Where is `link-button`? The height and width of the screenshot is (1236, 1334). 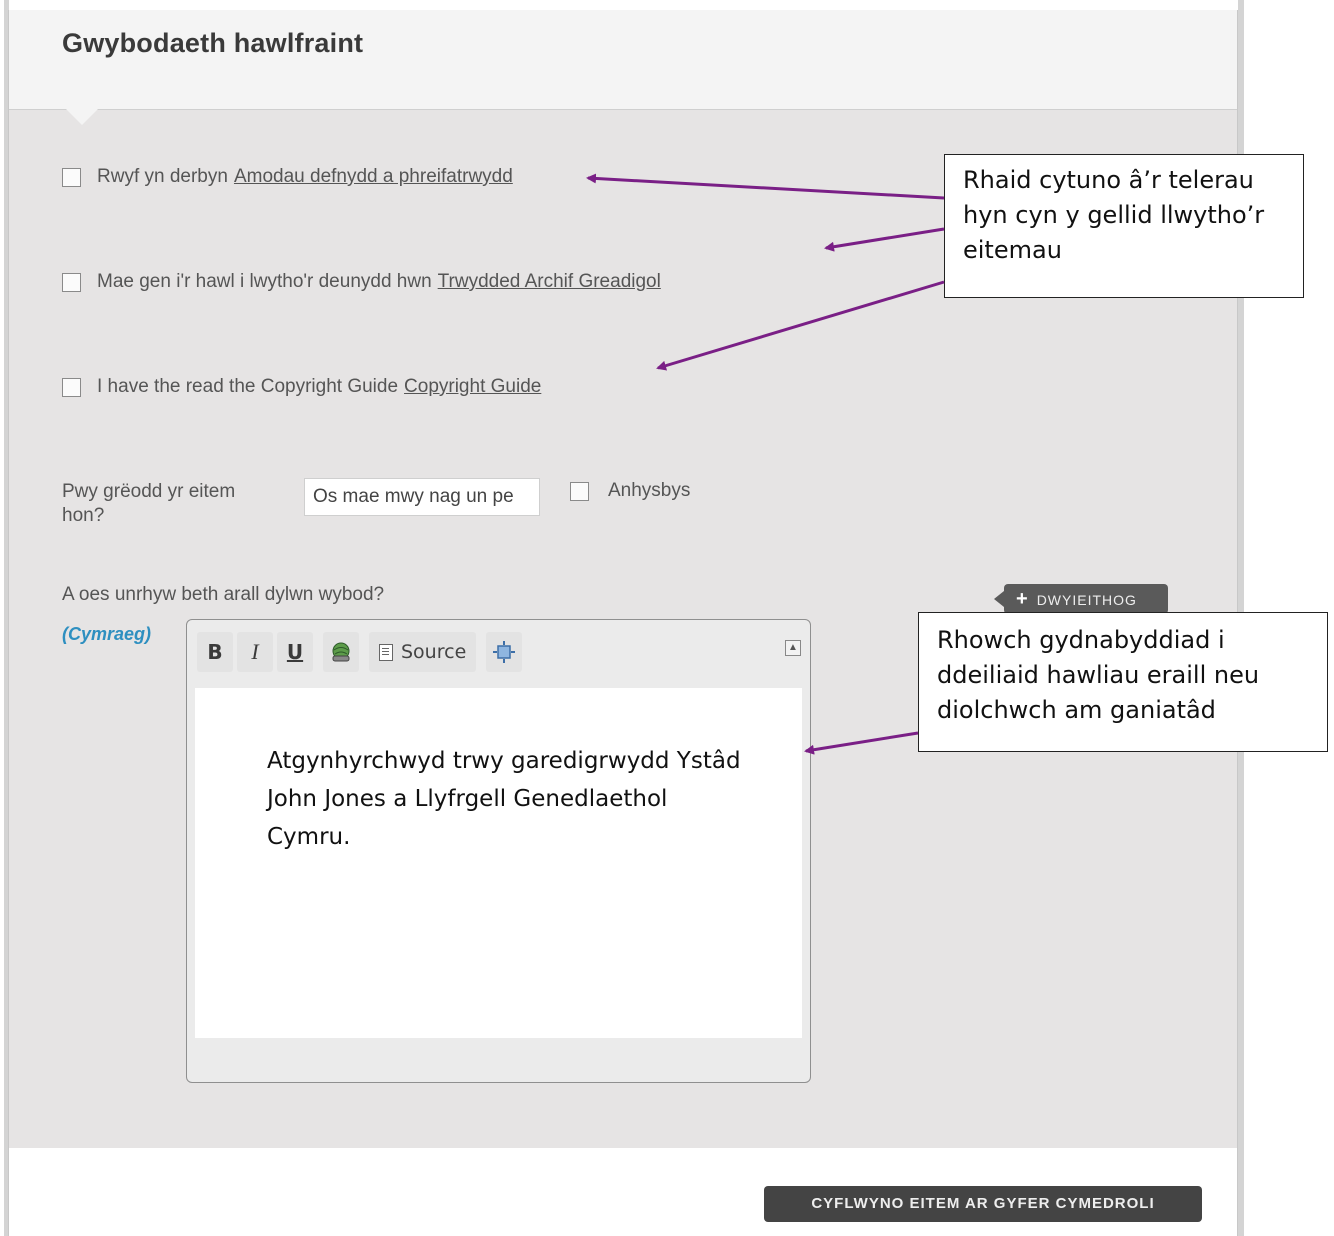 link-button is located at coordinates (341, 652).